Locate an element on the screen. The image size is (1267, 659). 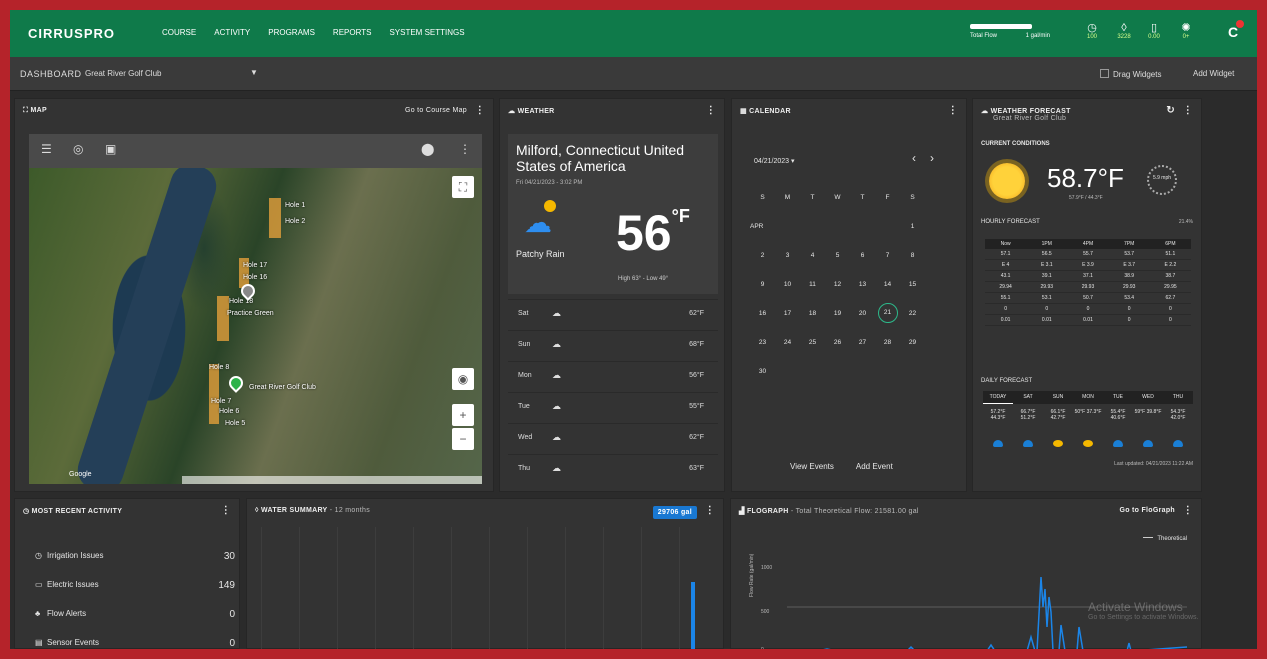
next-month-chevron-icon: › is located at coordinates (939, 158).